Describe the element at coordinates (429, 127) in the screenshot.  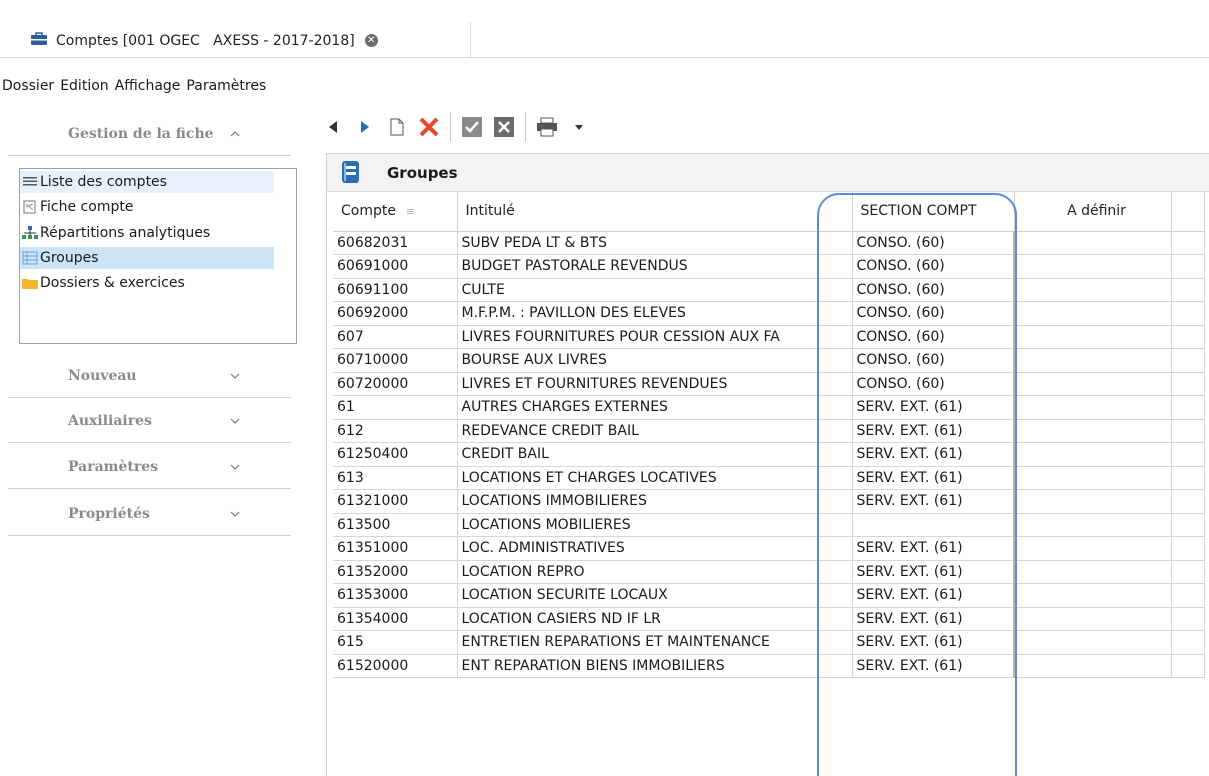
I see `delete-icon` at that location.